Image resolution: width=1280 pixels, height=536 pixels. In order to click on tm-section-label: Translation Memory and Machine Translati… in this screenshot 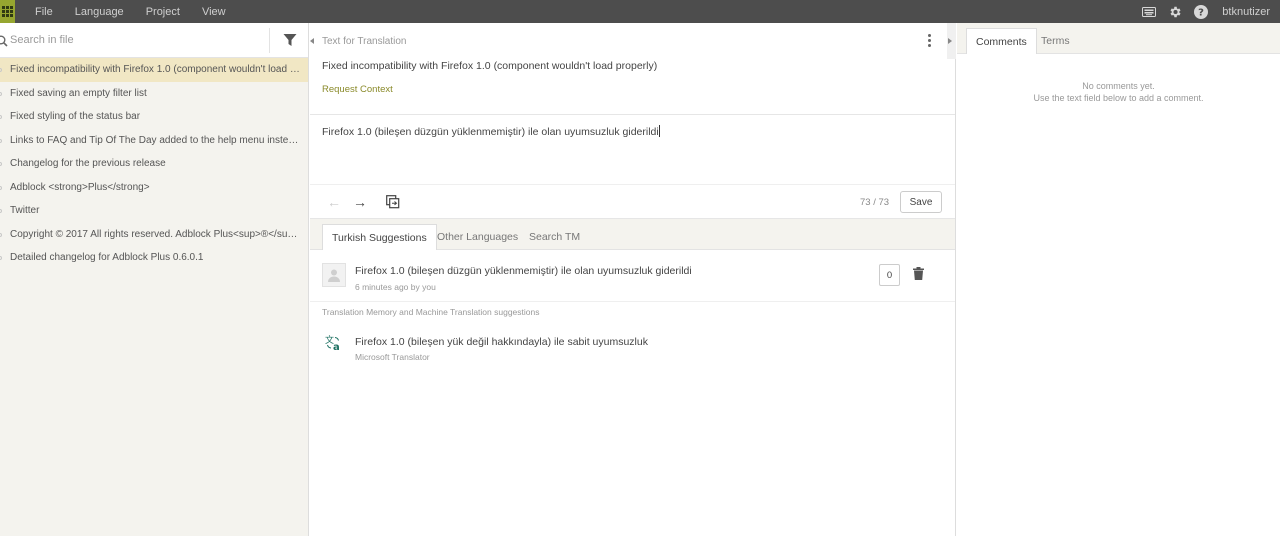, I will do `click(431, 312)`.